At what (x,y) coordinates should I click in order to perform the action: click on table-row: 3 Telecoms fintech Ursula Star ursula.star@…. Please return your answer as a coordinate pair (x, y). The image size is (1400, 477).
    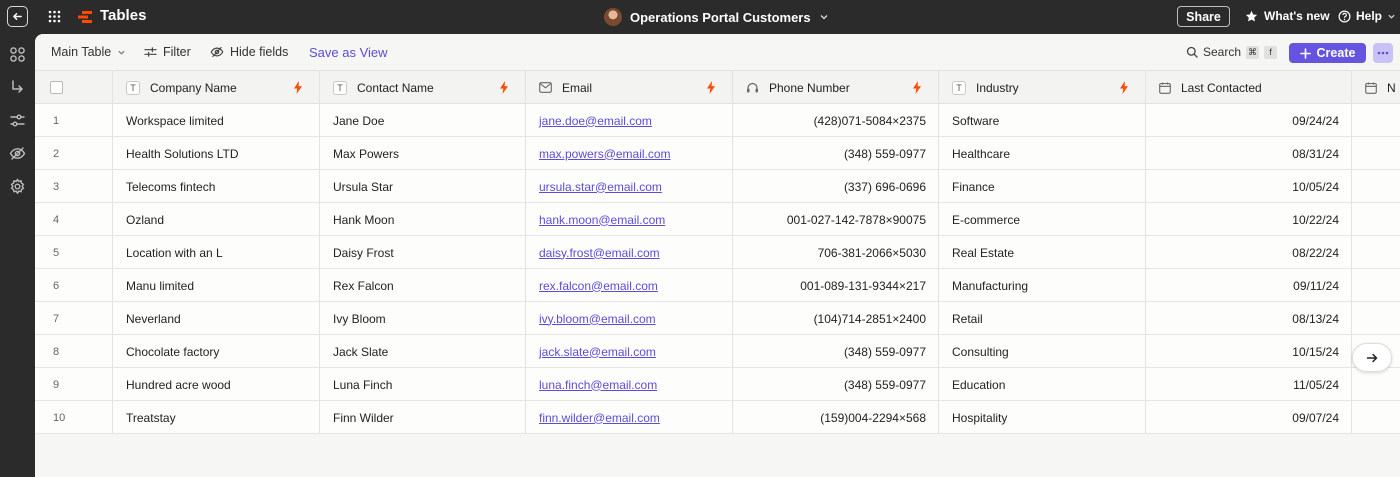
    Looking at the image, I should click on (717, 186).